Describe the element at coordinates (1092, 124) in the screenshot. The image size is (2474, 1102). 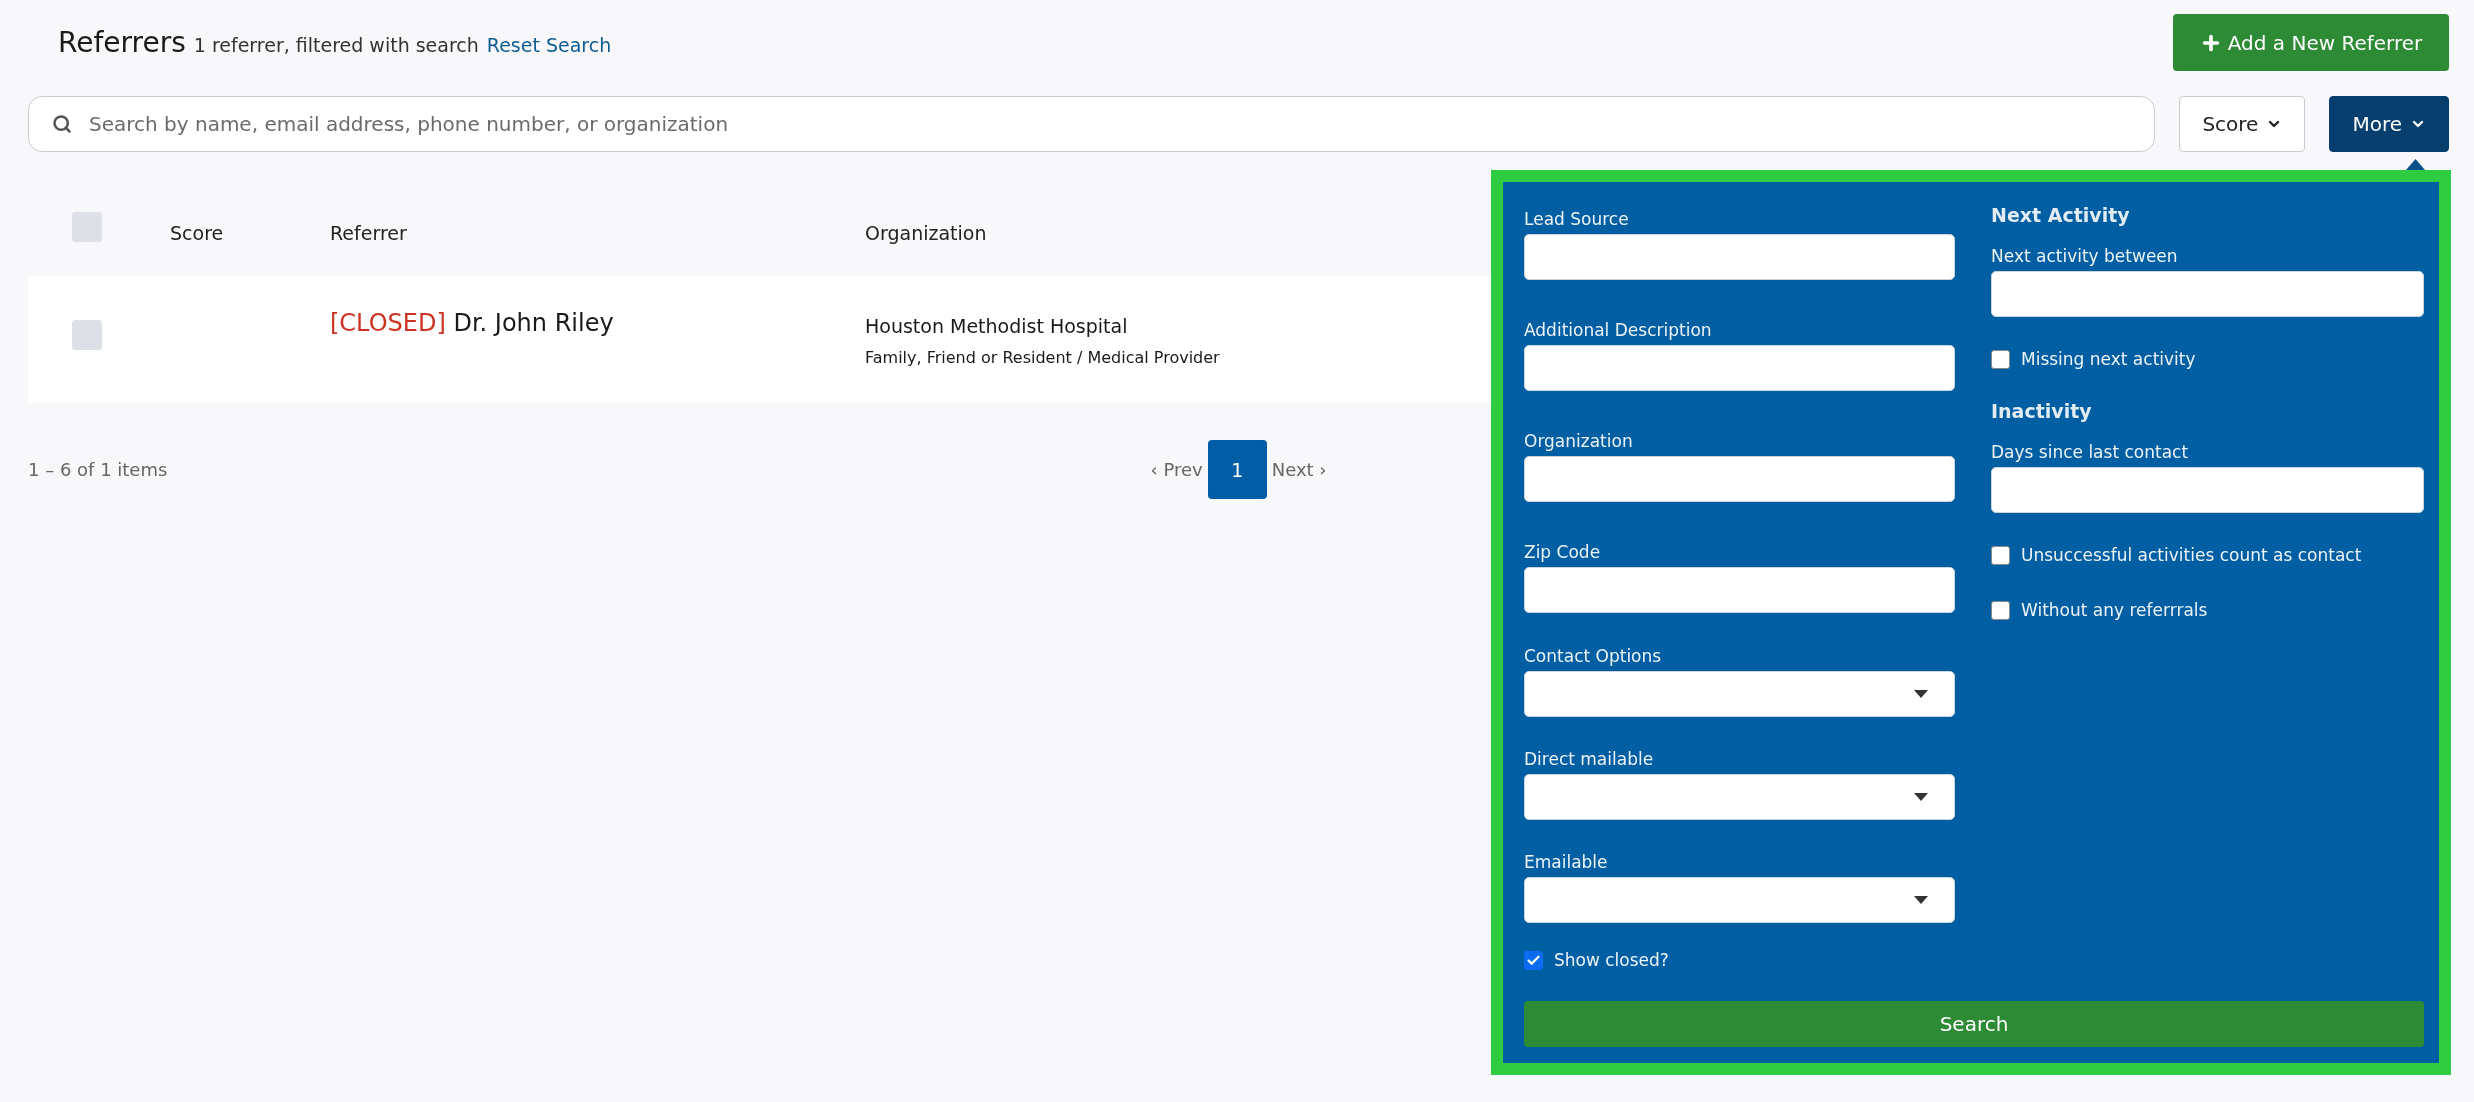
I see `search-field: Search by name, email address, phone number, or organization` at that location.